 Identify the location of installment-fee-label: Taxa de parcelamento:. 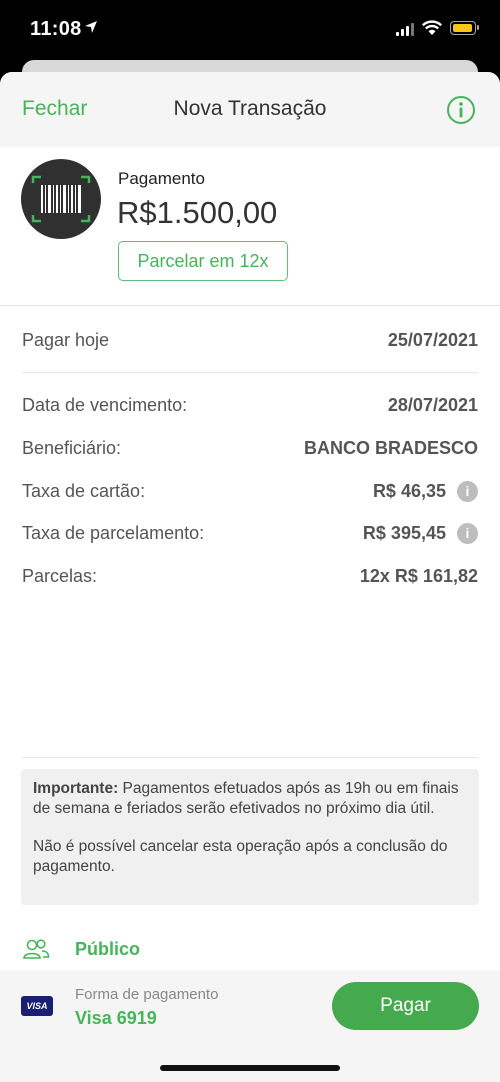
(113, 532).